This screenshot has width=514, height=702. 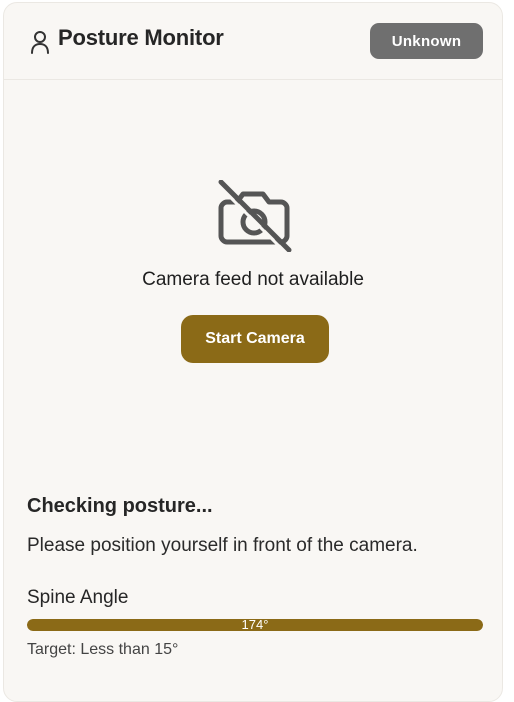 I want to click on camera-status-message: Camera feed not available, so click(x=253, y=279).